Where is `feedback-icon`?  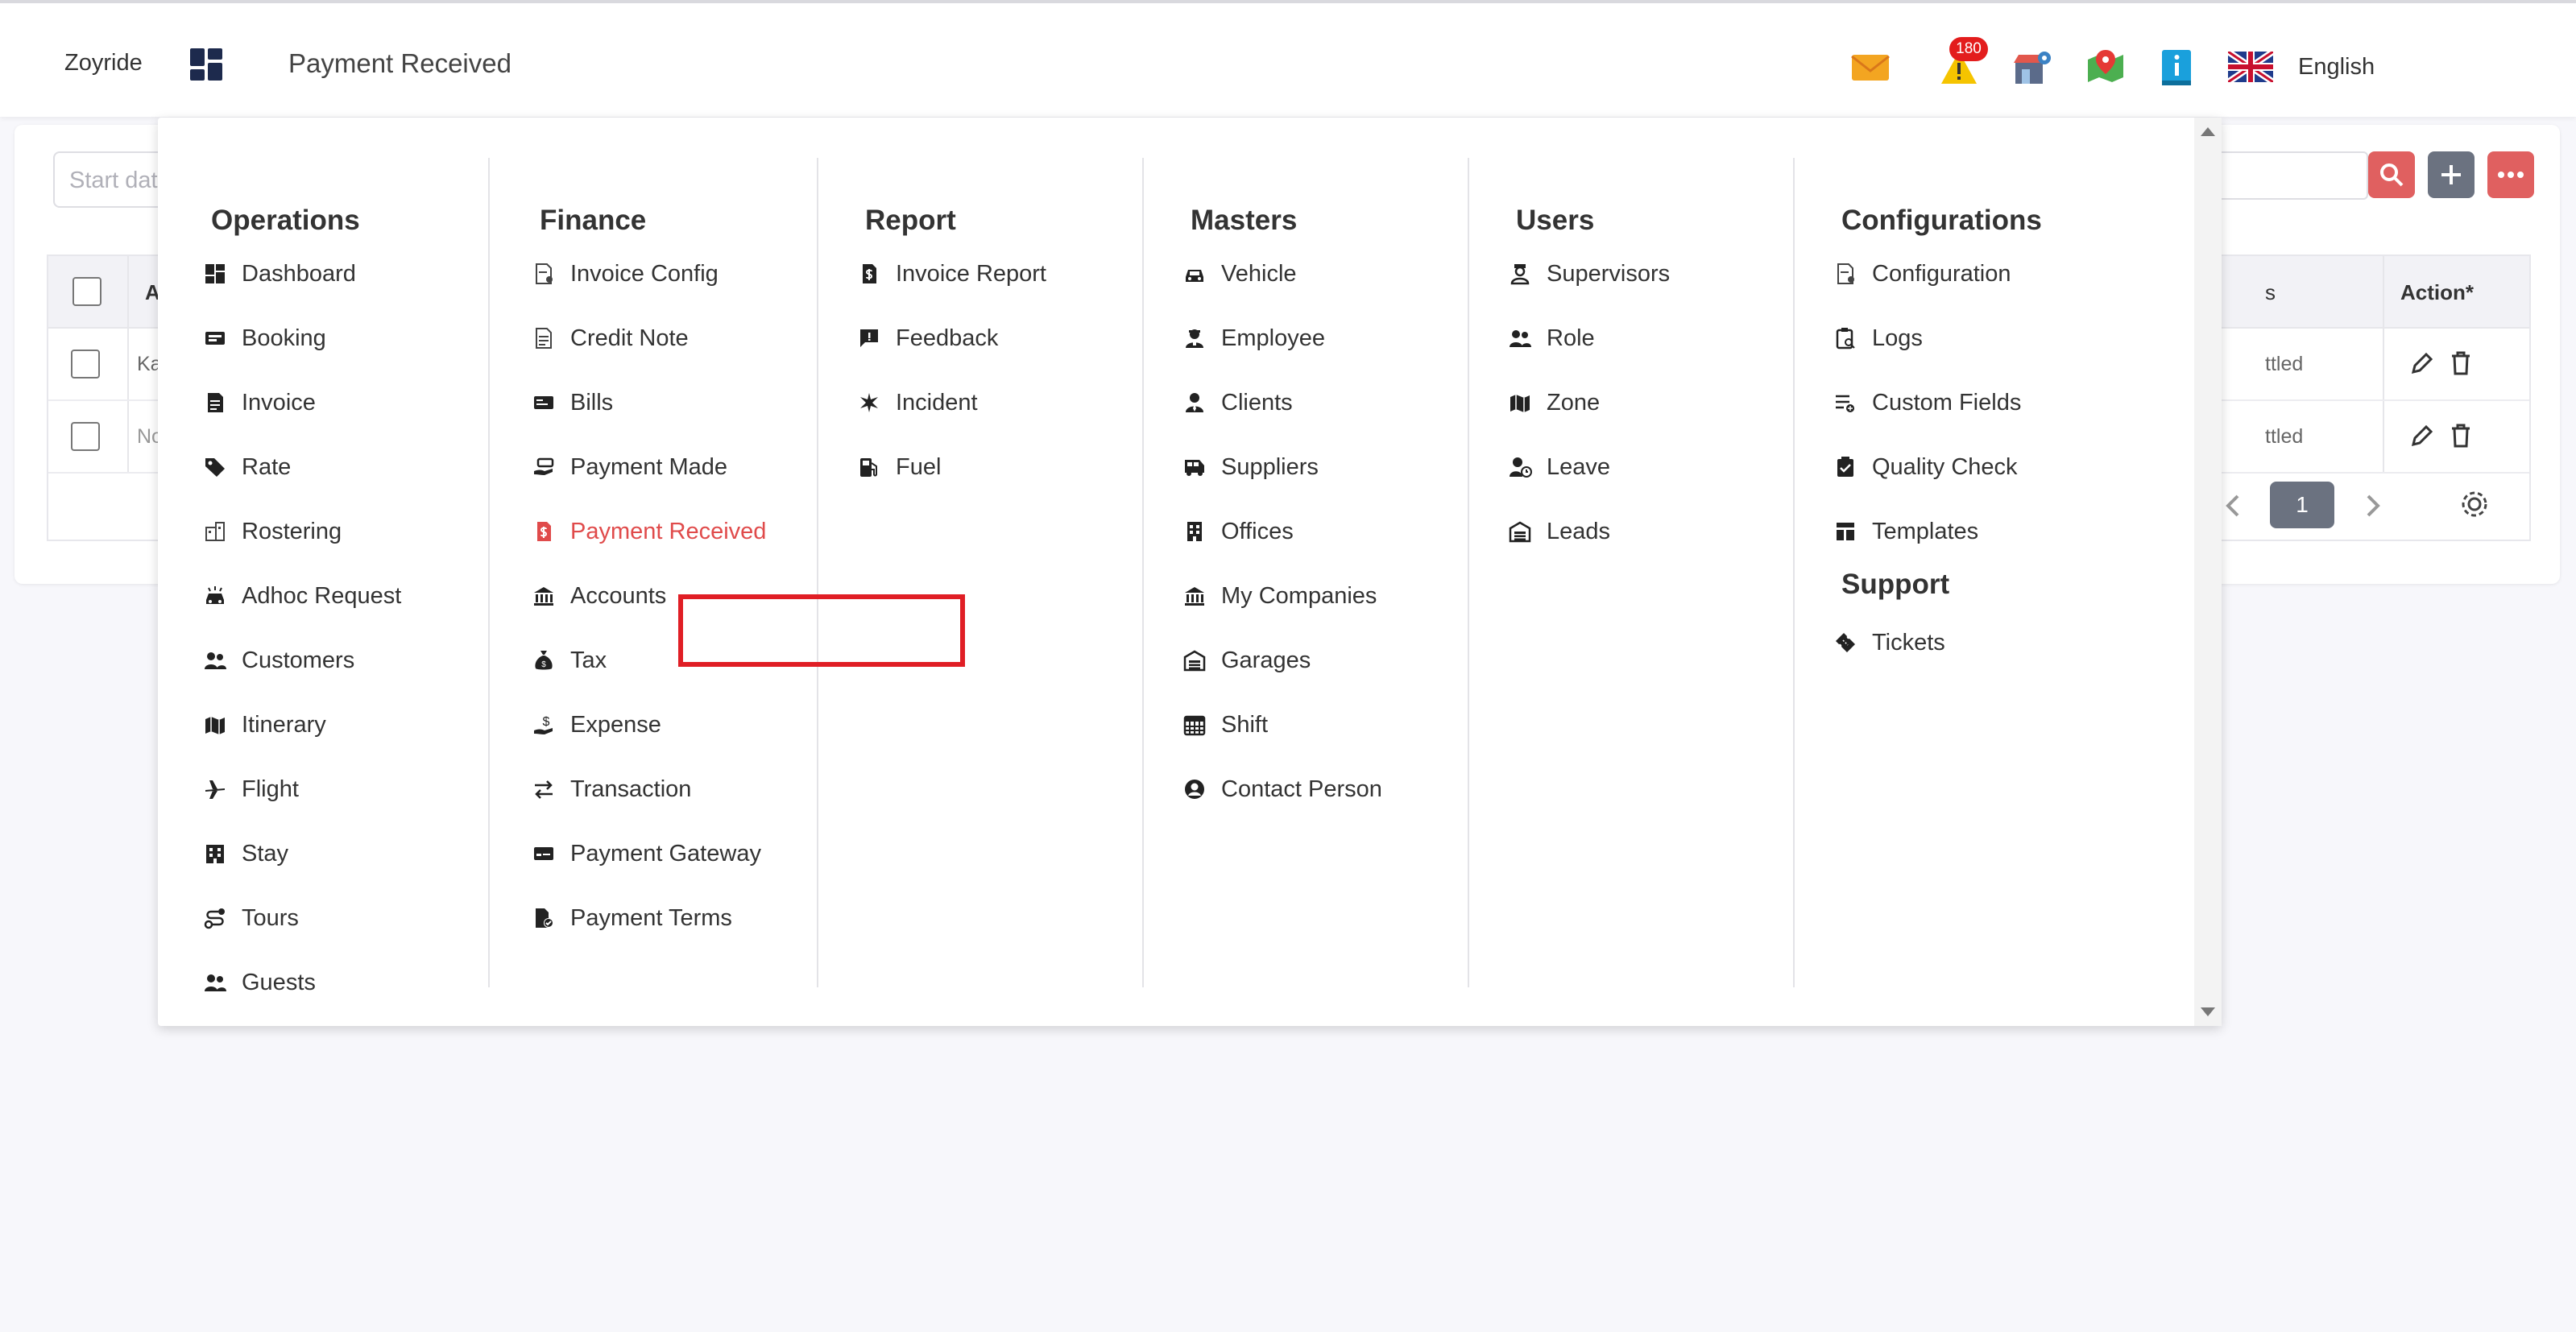 feedback-icon is located at coordinates (869, 338).